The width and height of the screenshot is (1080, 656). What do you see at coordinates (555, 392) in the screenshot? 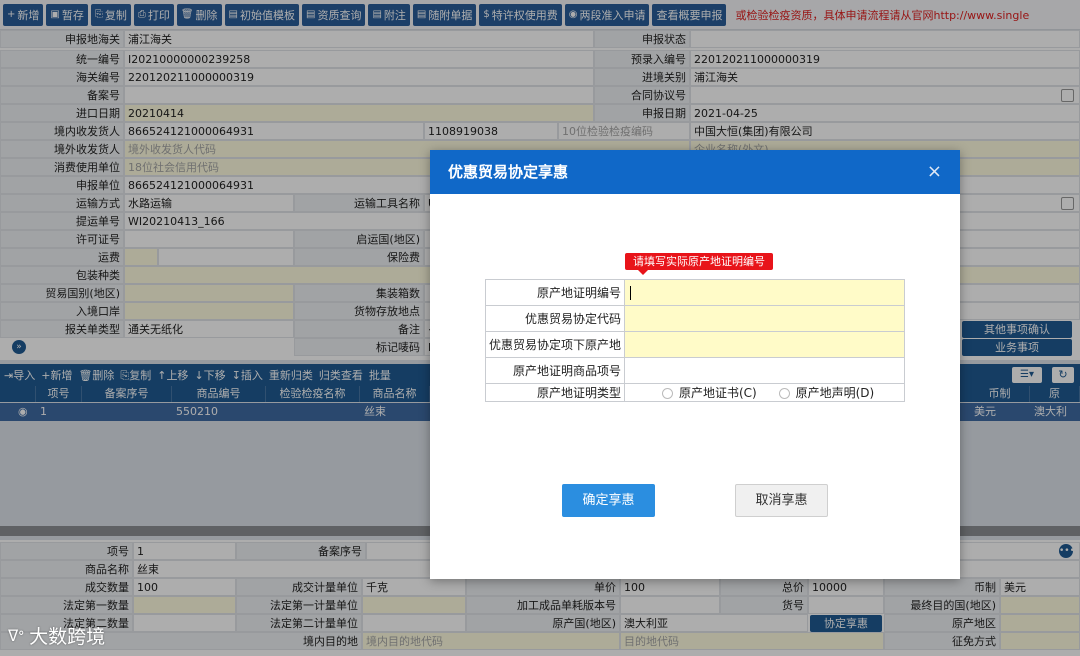
I see `field-label: 原产地证明类型` at bounding box center [555, 392].